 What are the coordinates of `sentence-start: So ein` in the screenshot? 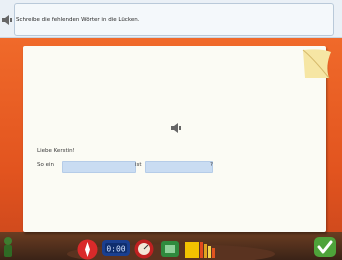 It's located at (46, 165).